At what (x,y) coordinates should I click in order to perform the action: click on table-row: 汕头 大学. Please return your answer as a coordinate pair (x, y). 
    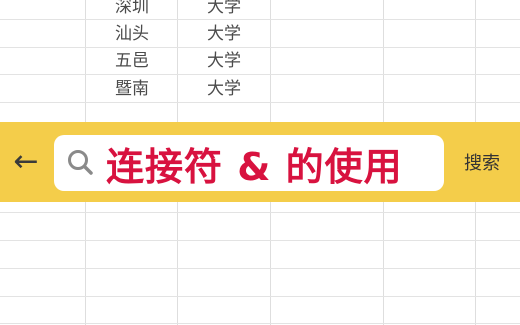
    Looking at the image, I should click on (260, 34).